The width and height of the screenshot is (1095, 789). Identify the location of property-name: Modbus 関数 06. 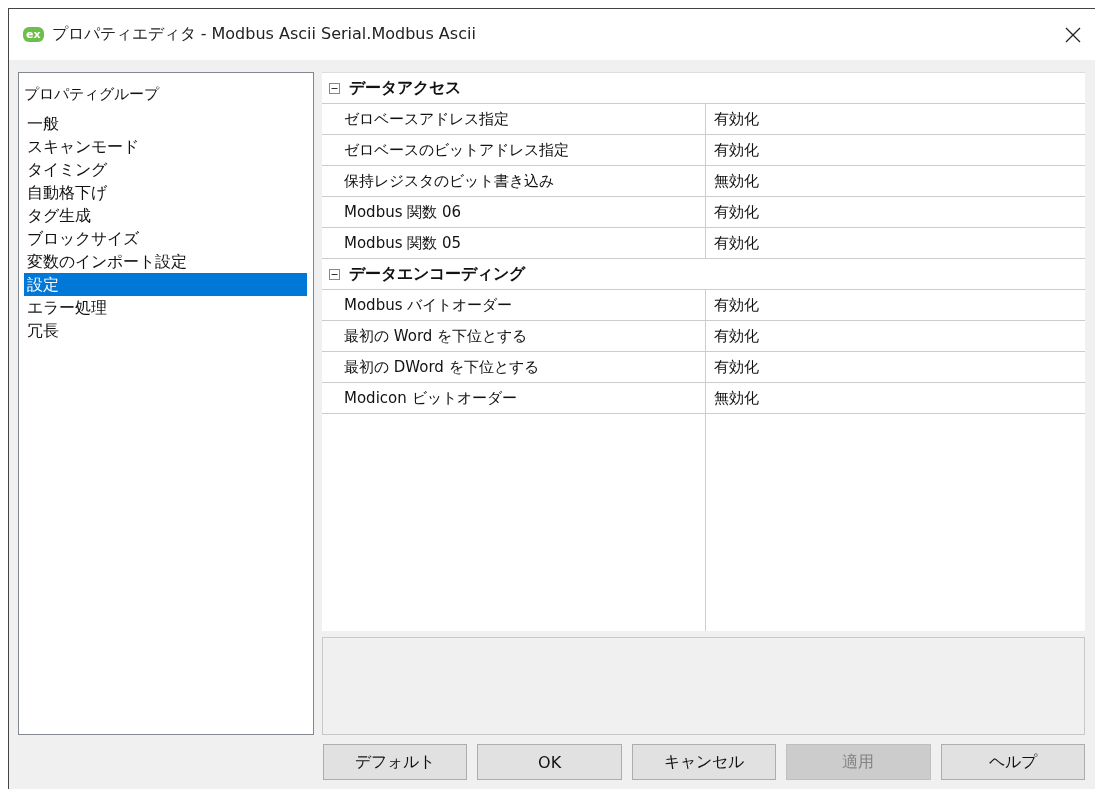
(403, 212).